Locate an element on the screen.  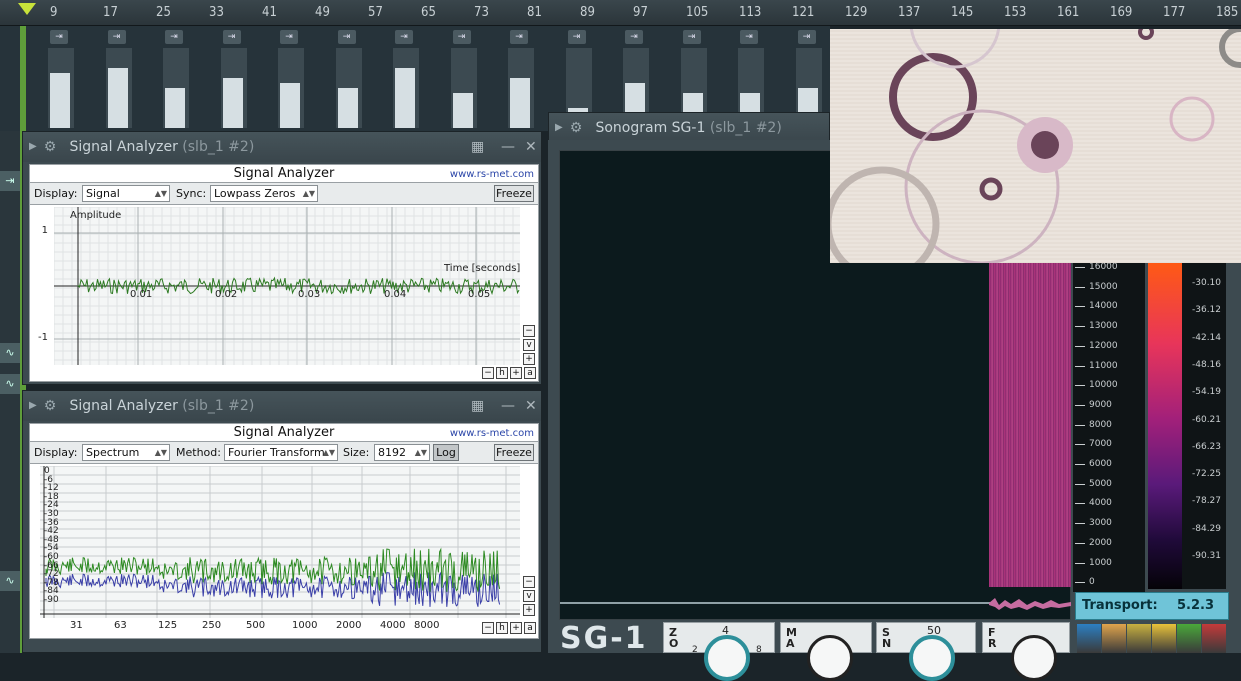
db-label: -36.12 is located at coordinates (1207, 310).